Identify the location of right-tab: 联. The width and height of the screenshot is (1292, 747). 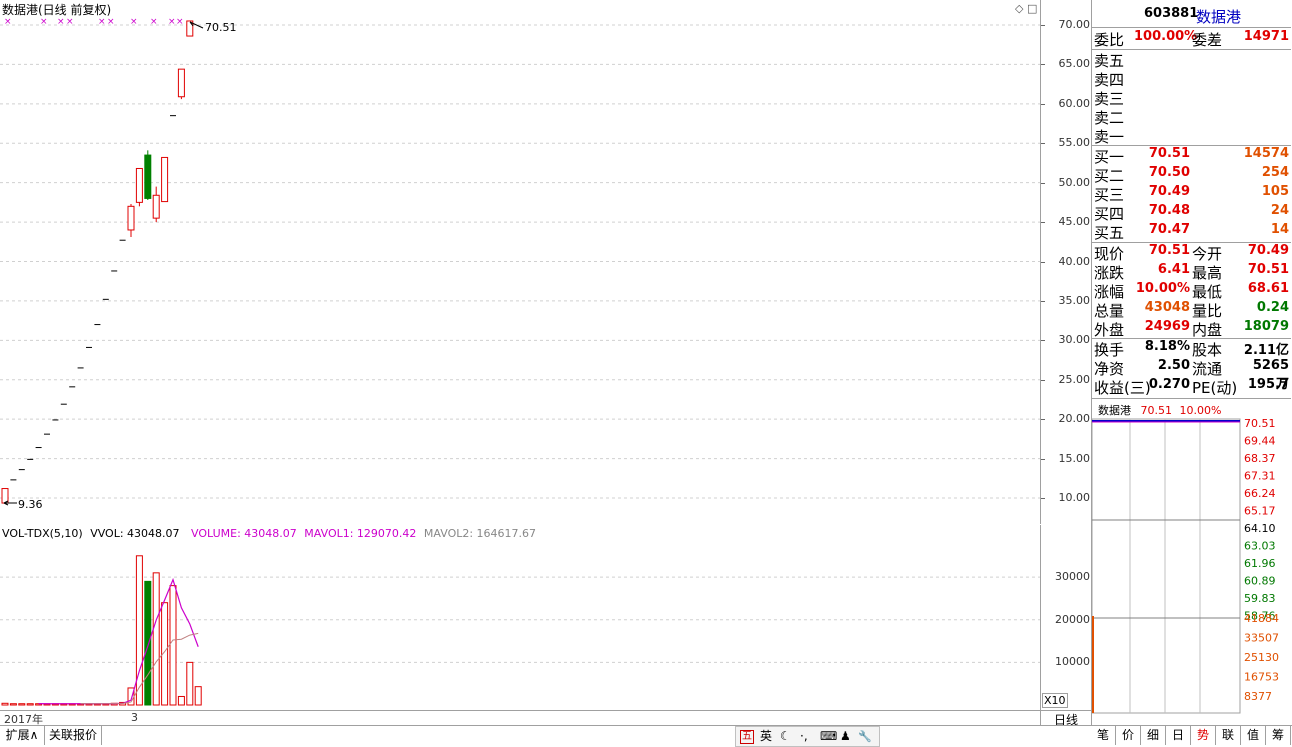
(1228, 735).